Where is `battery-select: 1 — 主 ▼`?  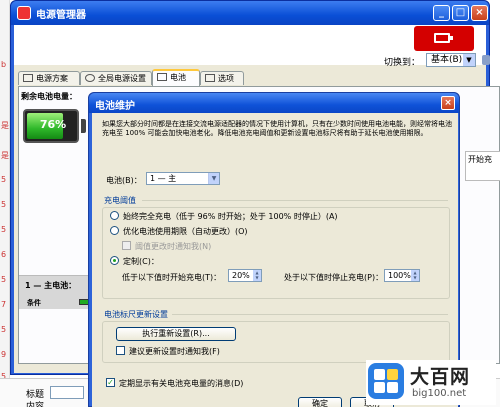
battery-select: 1 — 主 ▼ is located at coordinates (183, 178).